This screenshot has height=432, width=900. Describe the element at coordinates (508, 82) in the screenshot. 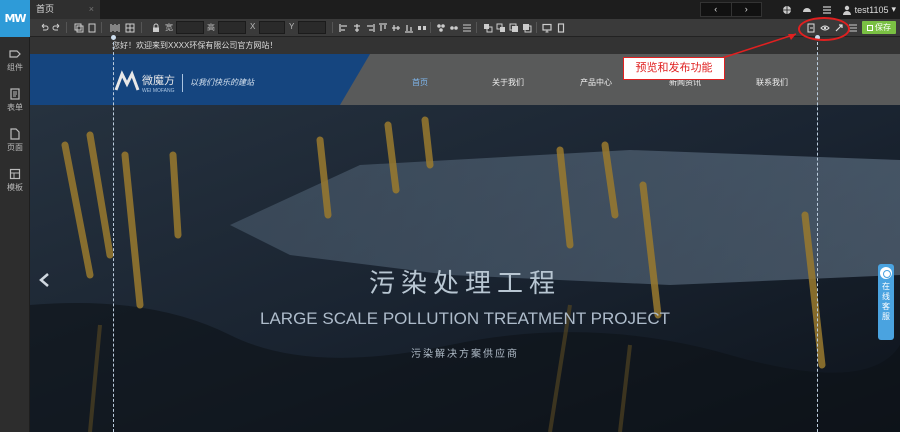

I see `nav-item-about: 关于我们` at that location.